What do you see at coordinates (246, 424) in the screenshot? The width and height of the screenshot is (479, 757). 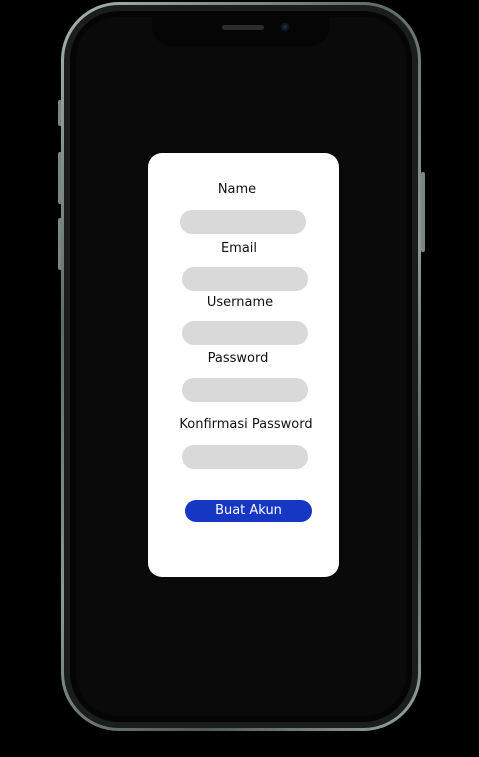 I see `confirm-password-label: Konfirmasi Password` at bounding box center [246, 424].